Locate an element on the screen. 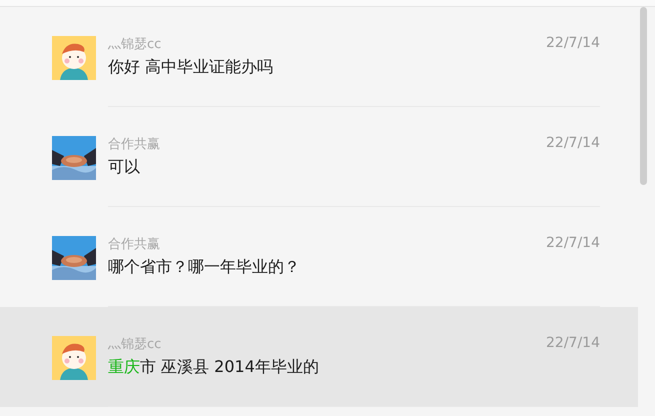 The image size is (655, 416). scrollbar-thumb is located at coordinates (643, 96).